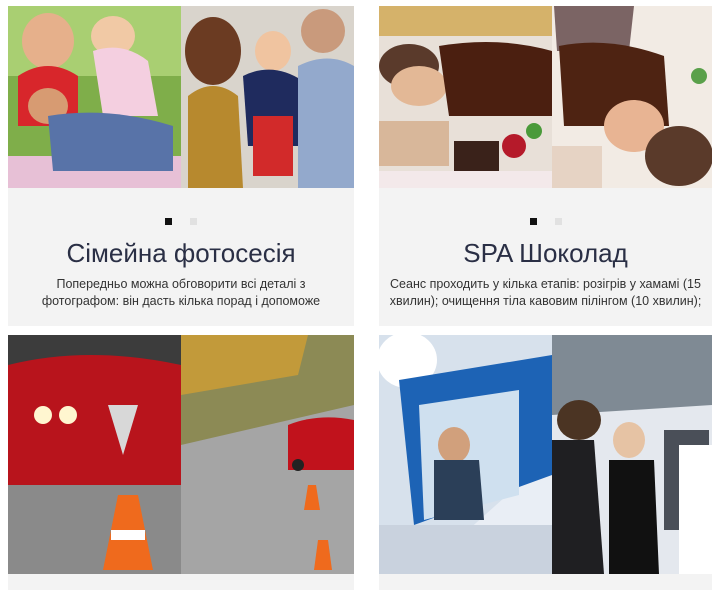  I want to click on spa-photo-image, so click(545, 97).